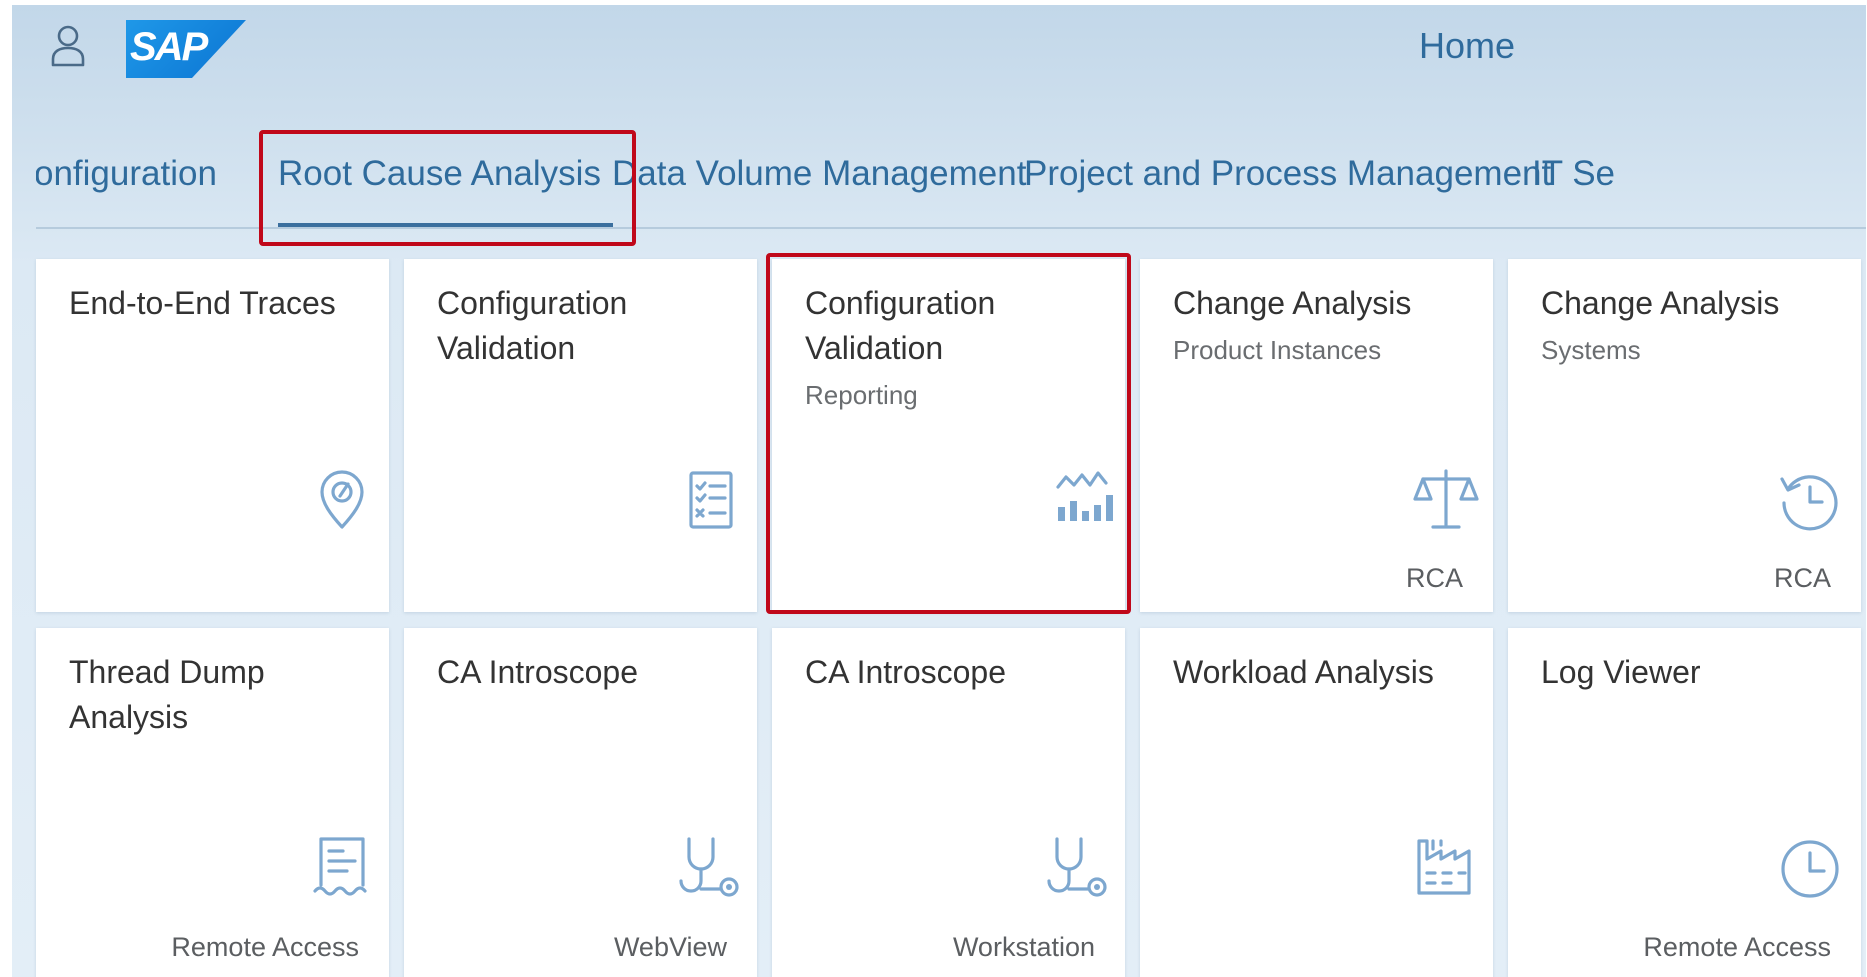 Image resolution: width=1867 pixels, height=977 pixels. What do you see at coordinates (169, 47) in the screenshot?
I see `sap-logo-text: SAP` at bounding box center [169, 47].